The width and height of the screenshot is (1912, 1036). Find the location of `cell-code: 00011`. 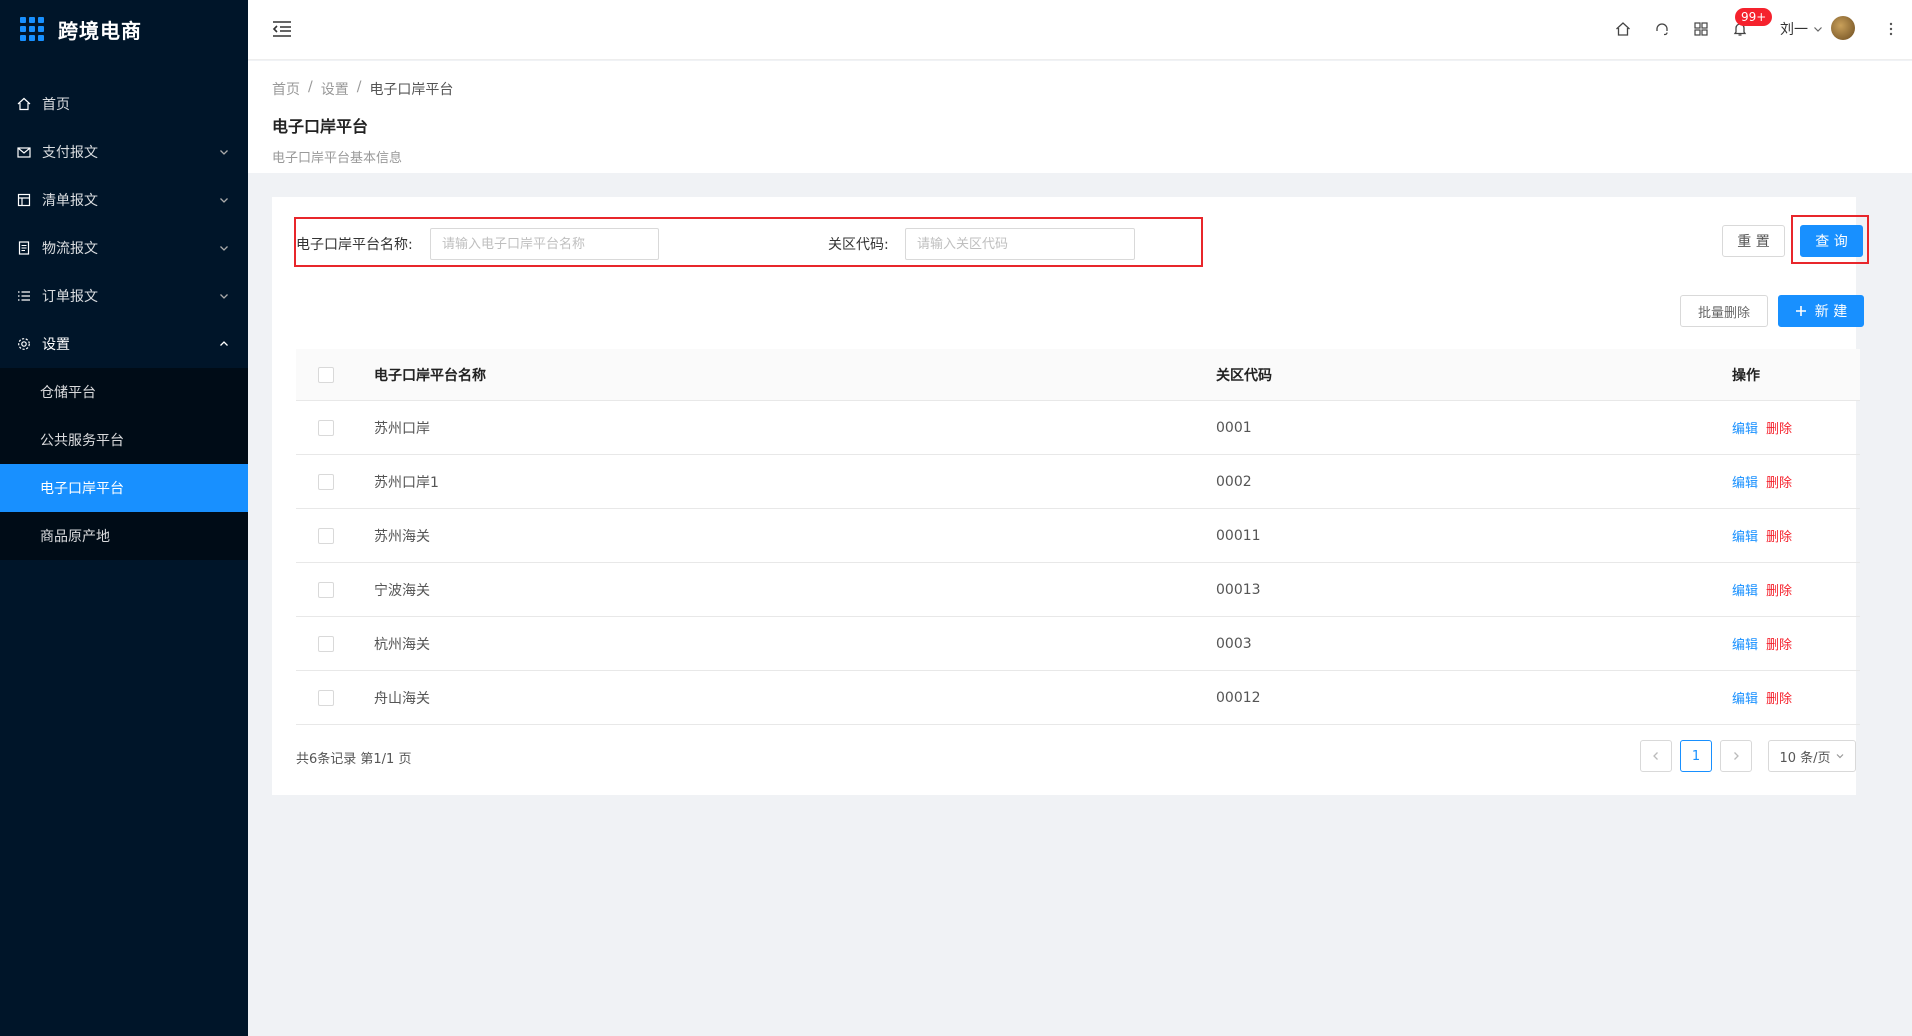

cell-code: 00011 is located at coordinates (1238, 535).